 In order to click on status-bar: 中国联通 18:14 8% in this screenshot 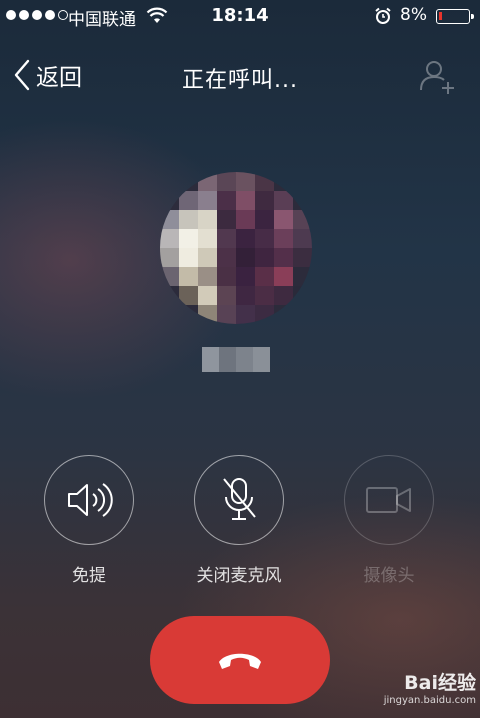, I will do `click(240, 16)`.